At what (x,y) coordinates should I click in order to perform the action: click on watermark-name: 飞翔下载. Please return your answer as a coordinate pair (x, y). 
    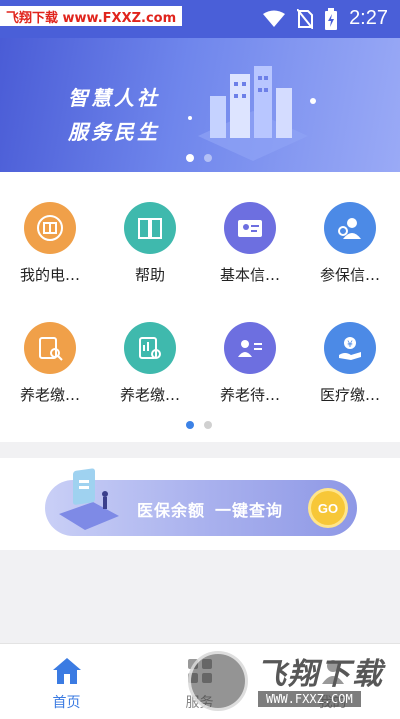
    Looking at the image, I should click on (320, 674).